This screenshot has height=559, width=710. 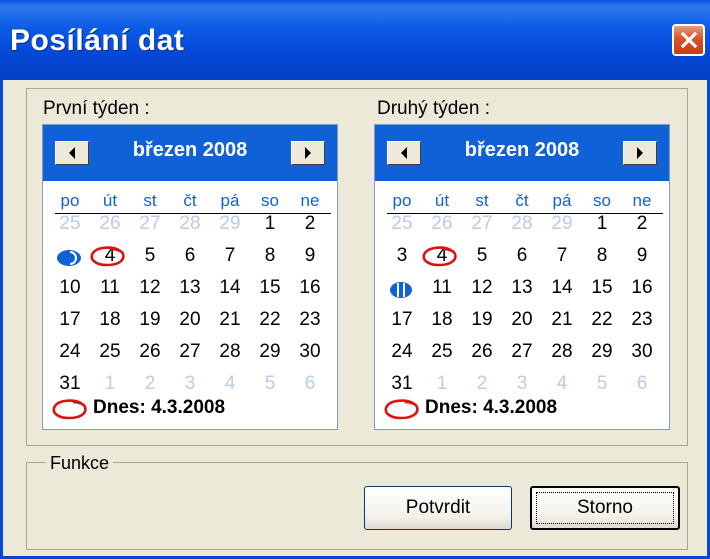 I want to click on cancel-button: Storno, so click(x=605, y=508).